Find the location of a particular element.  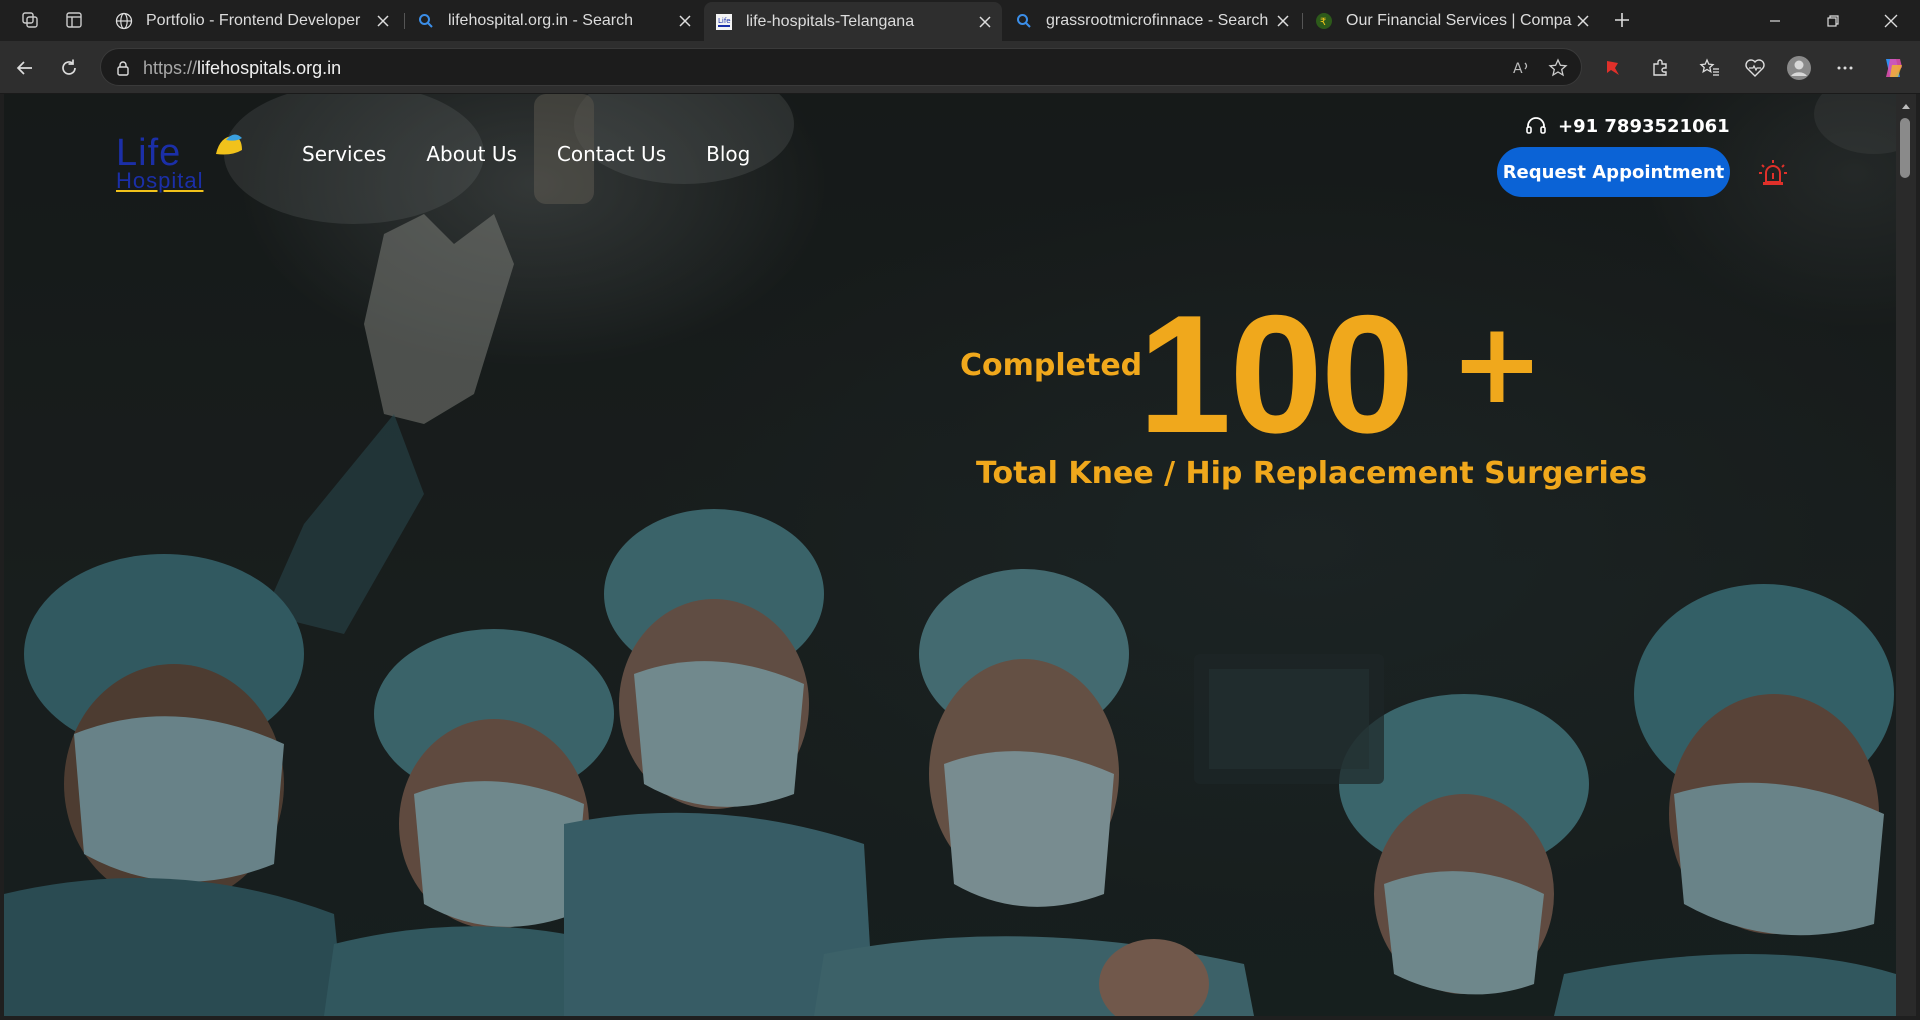

svg-text: A is located at coordinates (1518, 69).